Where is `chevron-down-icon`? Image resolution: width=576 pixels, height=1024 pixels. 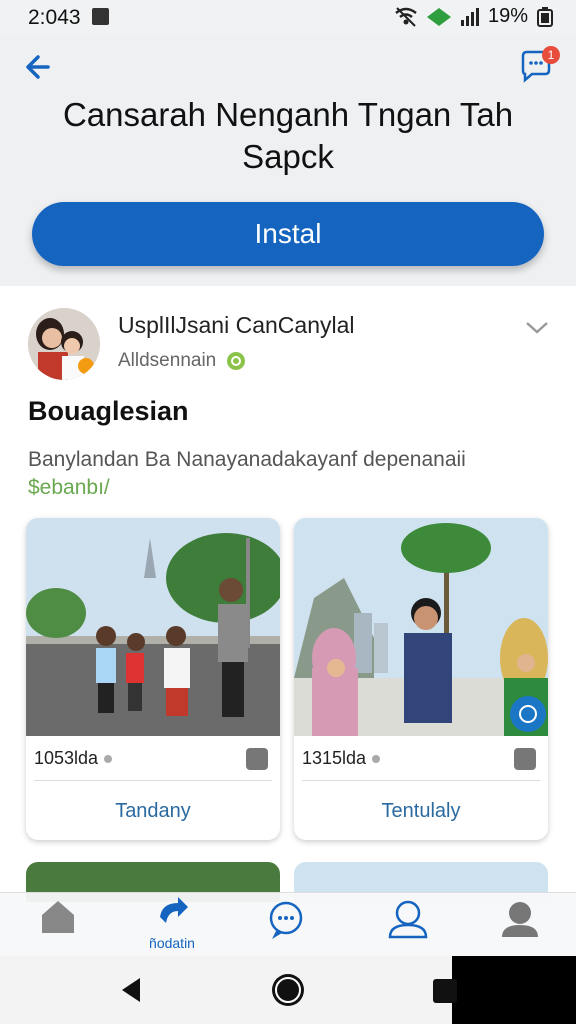
chevron-down-icon is located at coordinates (537, 328).